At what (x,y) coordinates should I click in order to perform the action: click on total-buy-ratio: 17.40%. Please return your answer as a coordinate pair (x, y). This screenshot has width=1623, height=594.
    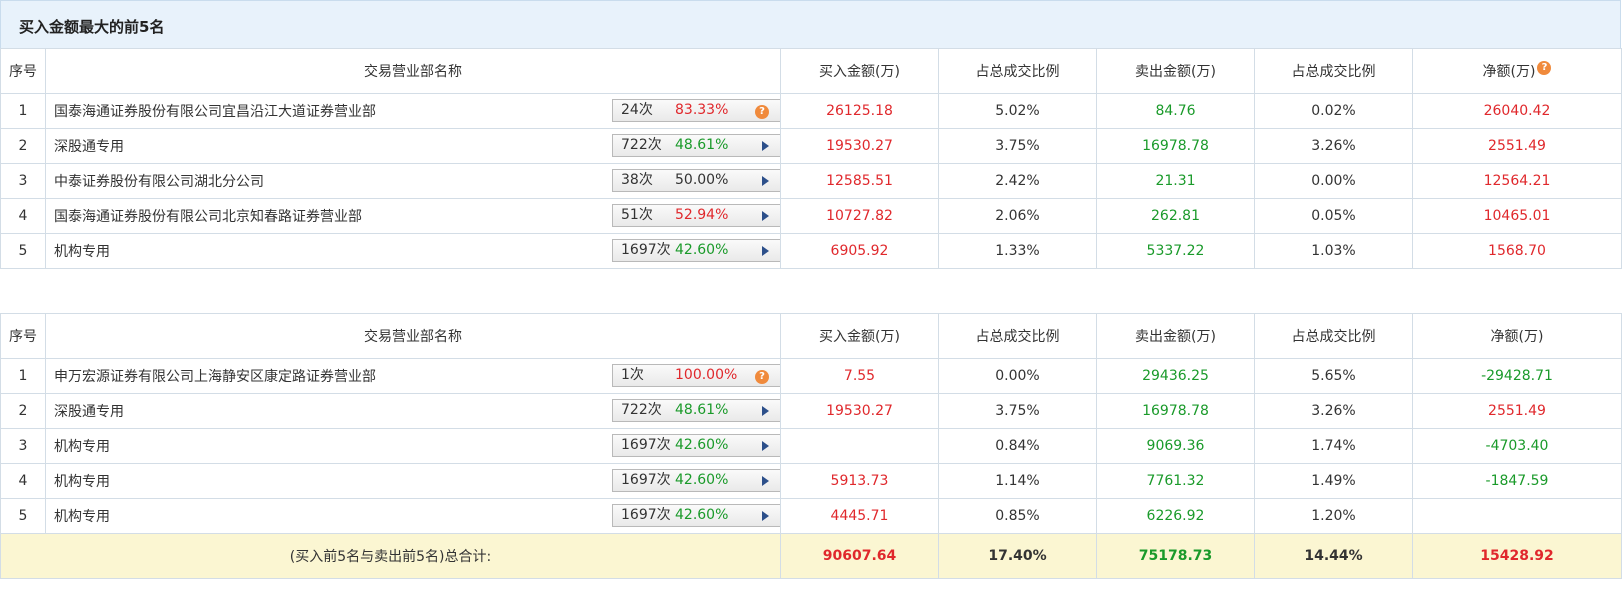
    Looking at the image, I should click on (1017, 556).